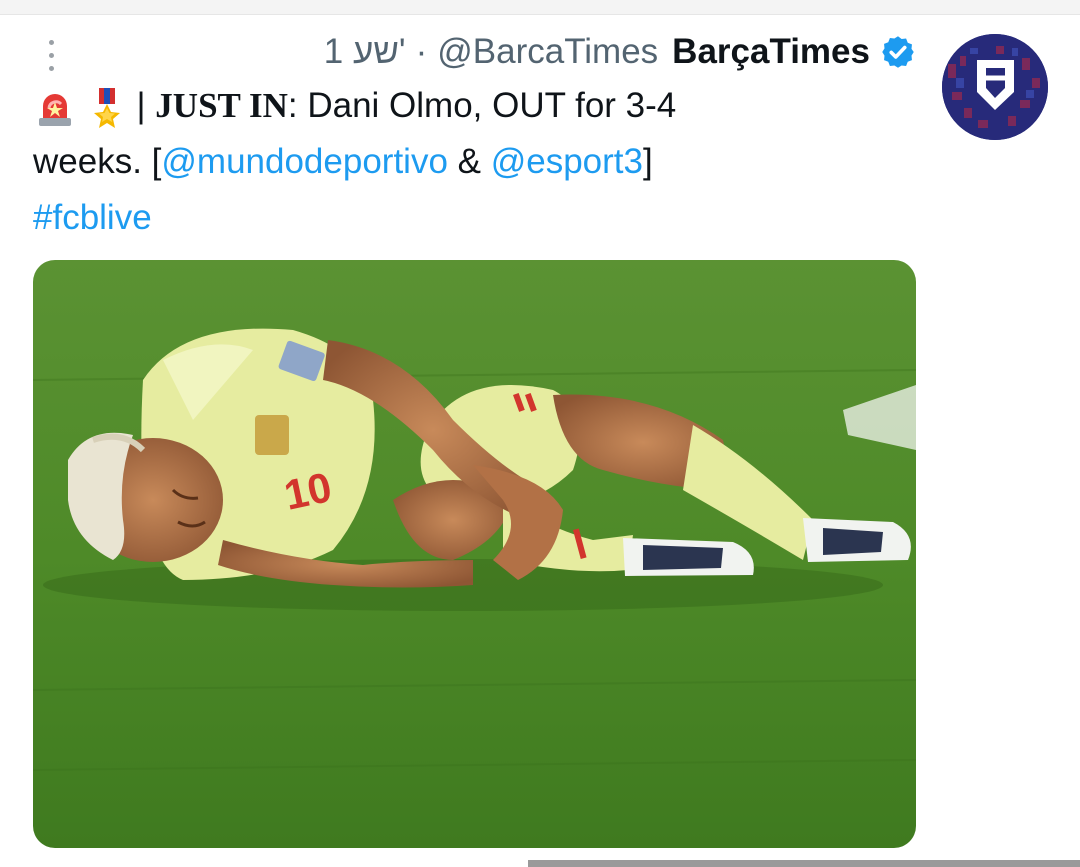 The height and width of the screenshot is (867, 1080). What do you see at coordinates (52, 56) in the screenshot?
I see `more-options-icon` at bounding box center [52, 56].